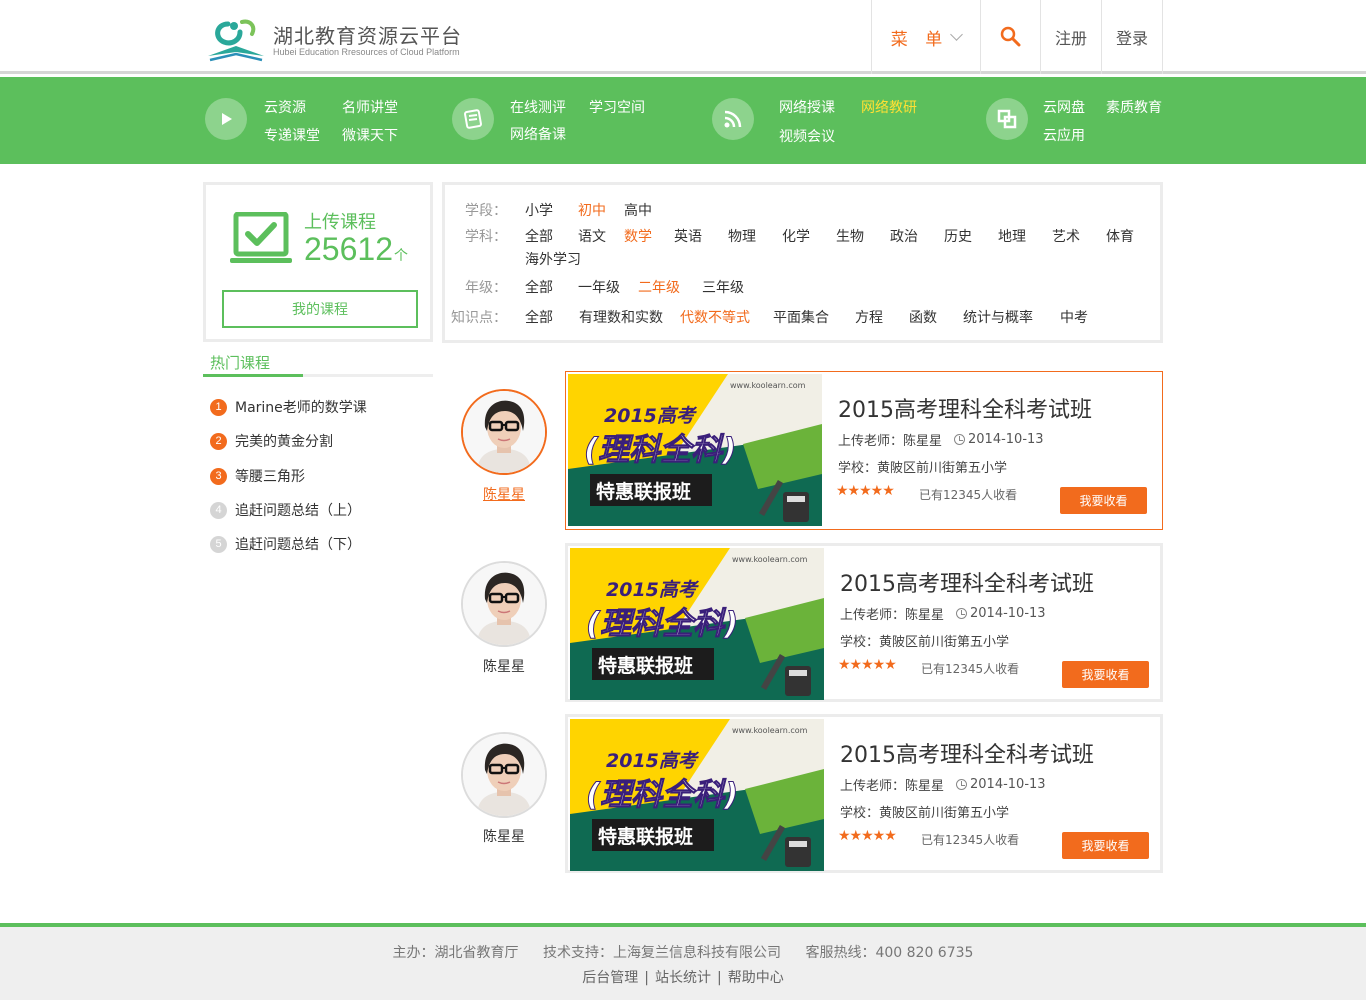 The width and height of the screenshot is (1366, 1000). Describe the element at coordinates (370, 135) in the screenshot. I see `nav-item-micro-class: 微课天下` at that location.